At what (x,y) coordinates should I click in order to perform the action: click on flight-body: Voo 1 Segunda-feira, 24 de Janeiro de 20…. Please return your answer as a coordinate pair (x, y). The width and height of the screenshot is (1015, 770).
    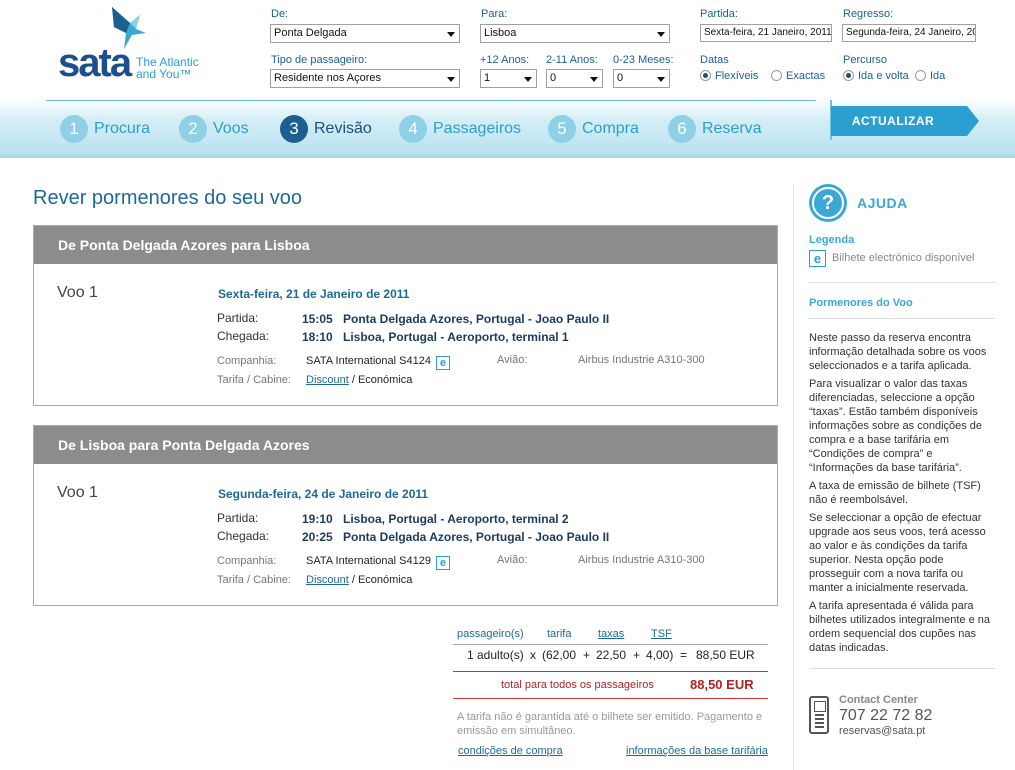
    Looking at the image, I should click on (405, 534).